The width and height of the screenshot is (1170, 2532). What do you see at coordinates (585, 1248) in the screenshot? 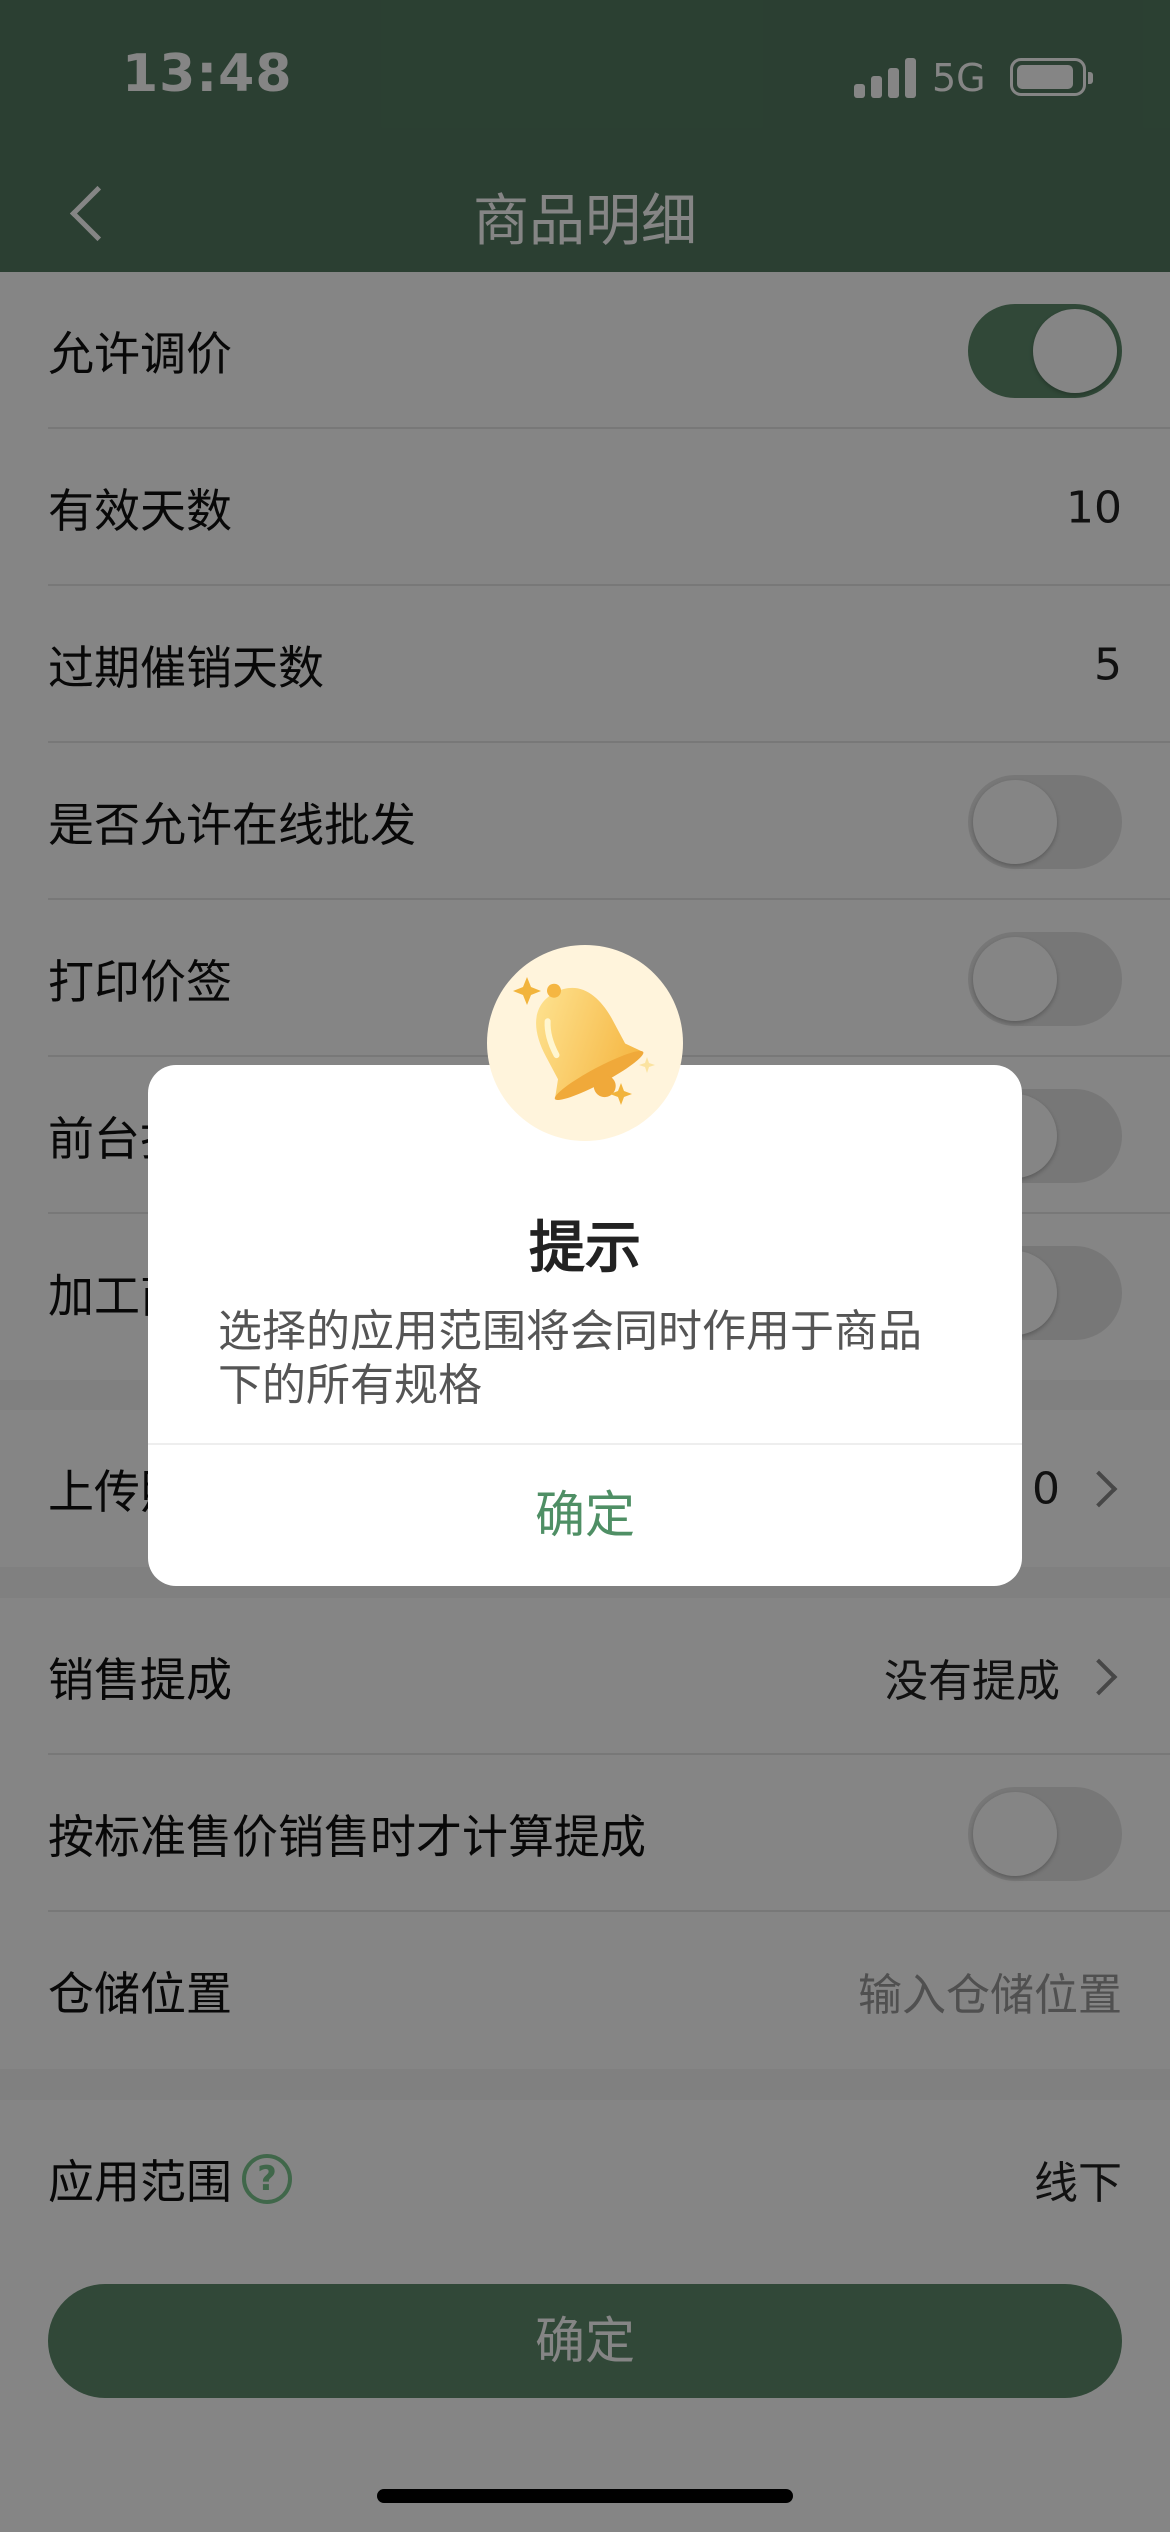
I see `dialog-title: 提示` at bounding box center [585, 1248].